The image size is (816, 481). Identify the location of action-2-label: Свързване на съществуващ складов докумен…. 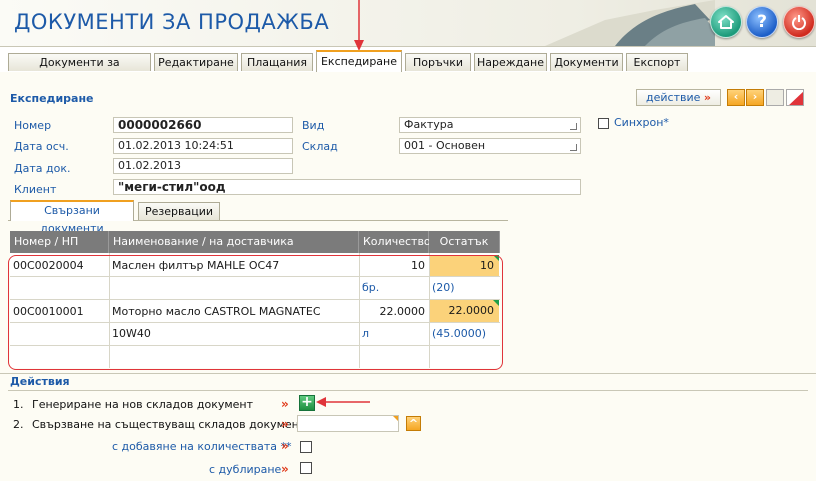
(169, 424).